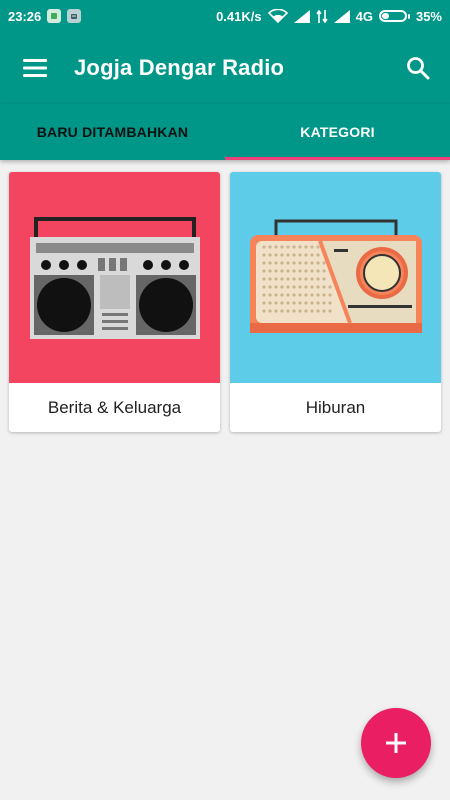  I want to click on network-speed: 0.41K/s, so click(239, 16).